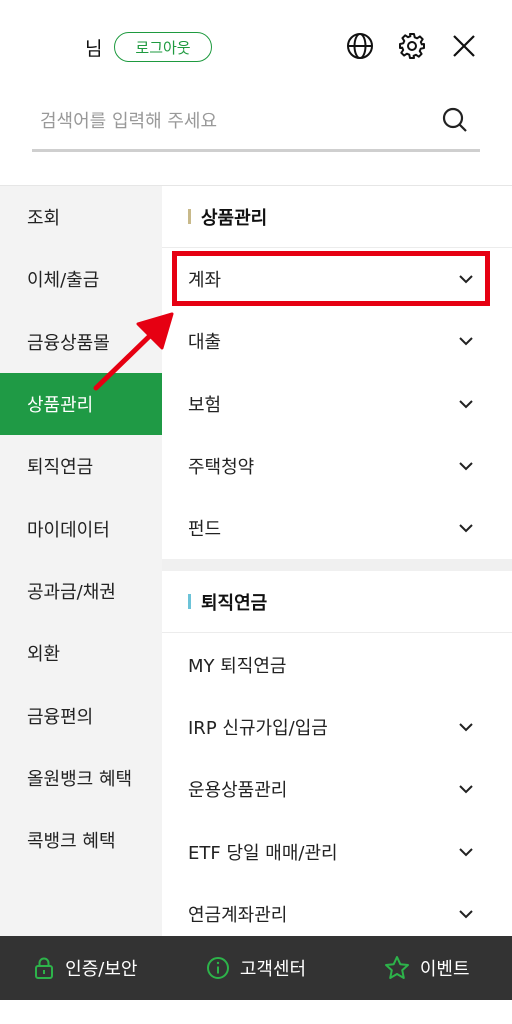  Describe the element at coordinates (337, 602) in the screenshot. I see `section-title-pension: 퇴직연금` at that location.